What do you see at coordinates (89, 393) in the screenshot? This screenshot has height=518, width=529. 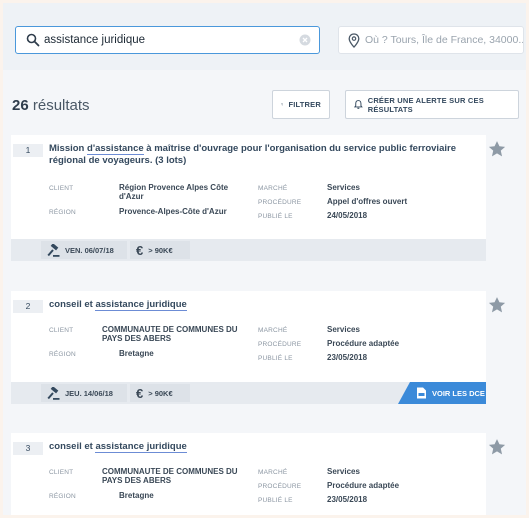 I see `deadline-value: JEU. 14/06/18` at bounding box center [89, 393].